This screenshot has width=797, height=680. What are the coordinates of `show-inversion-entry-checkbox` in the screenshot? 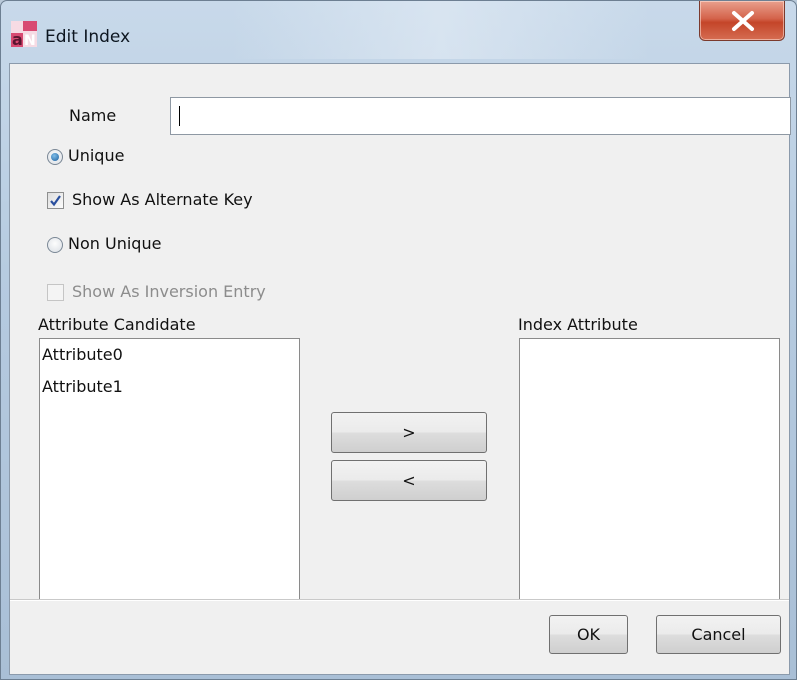 It's located at (55, 292).